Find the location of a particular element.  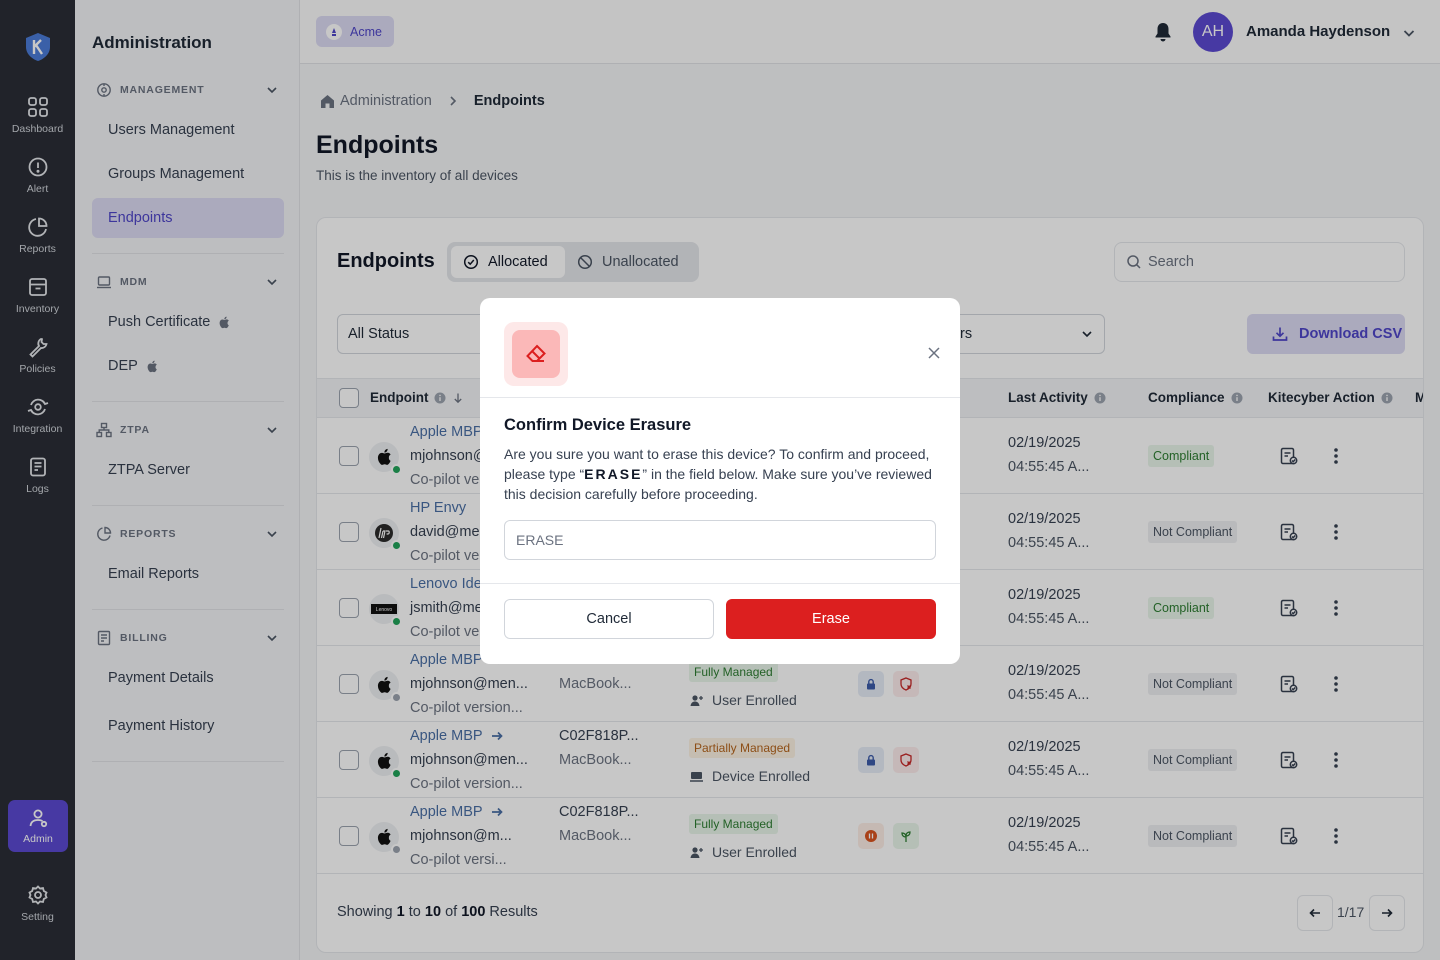

eraser-icon is located at coordinates (536, 353).